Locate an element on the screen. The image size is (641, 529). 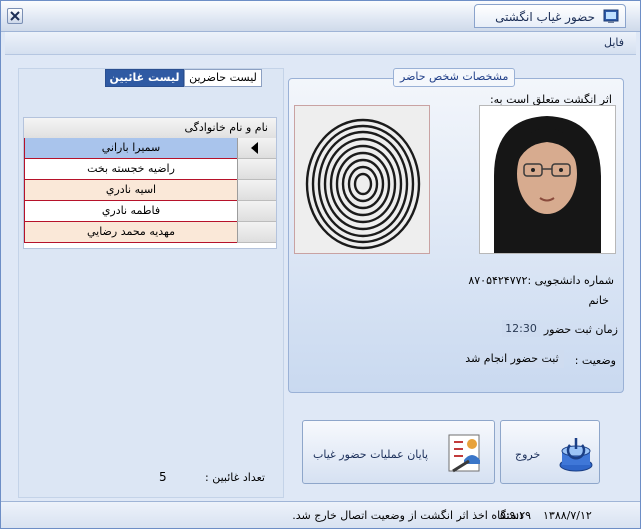
name-cell: فاطمه نادري is located at coordinates (130, 211).